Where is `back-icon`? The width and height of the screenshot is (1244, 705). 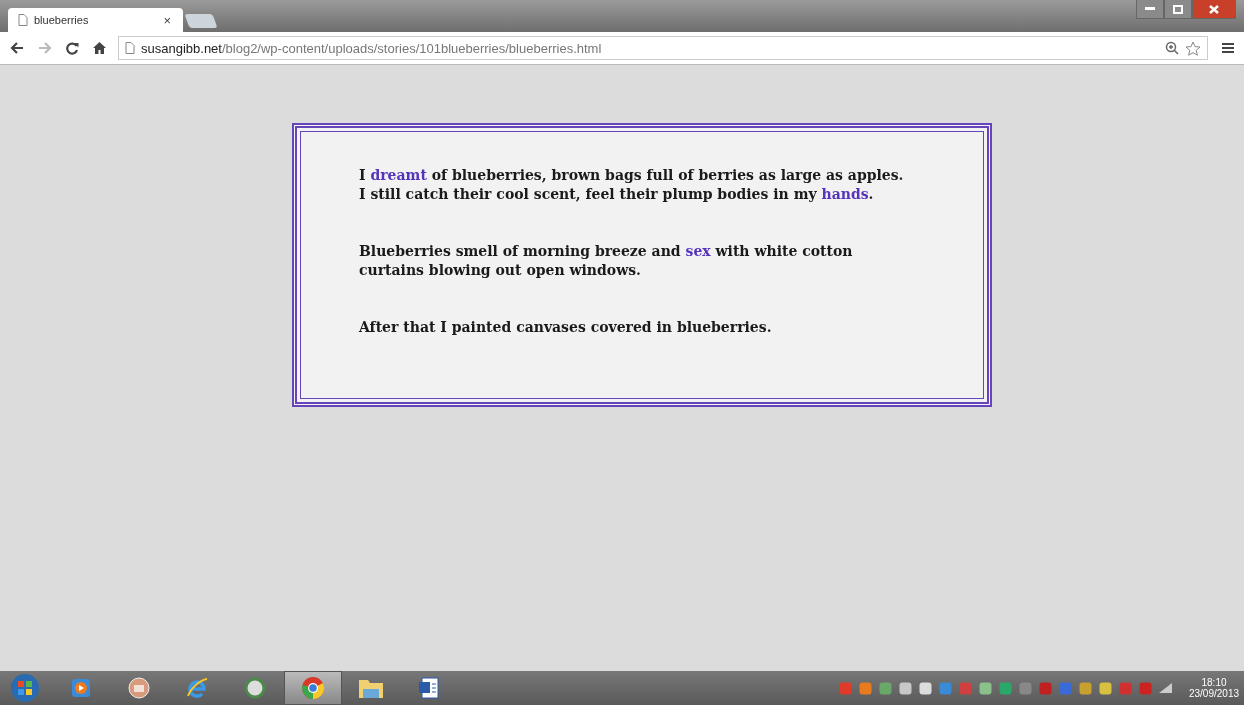 back-icon is located at coordinates (17, 48).